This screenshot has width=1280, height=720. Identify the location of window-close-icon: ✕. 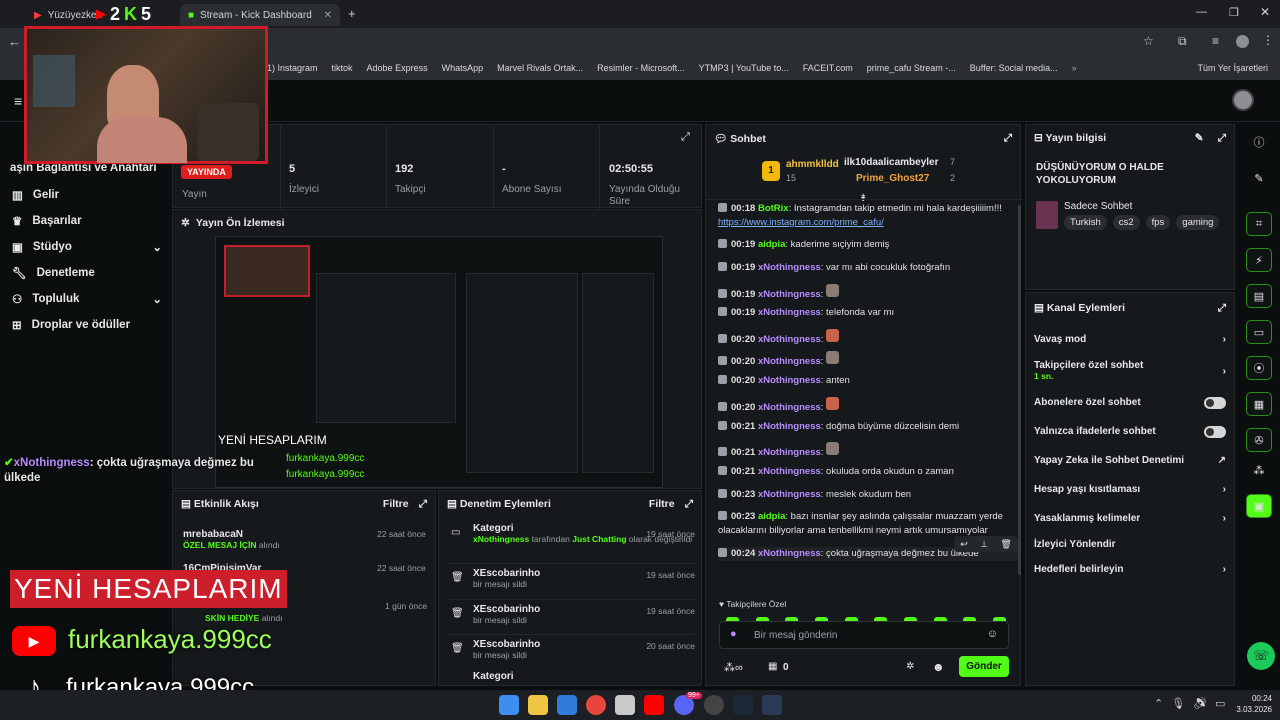
(1265, 12).